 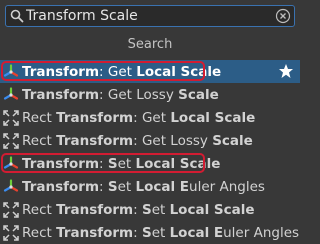 I want to click on result-label: Transform: Set Local Scale, so click(x=121, y=164).